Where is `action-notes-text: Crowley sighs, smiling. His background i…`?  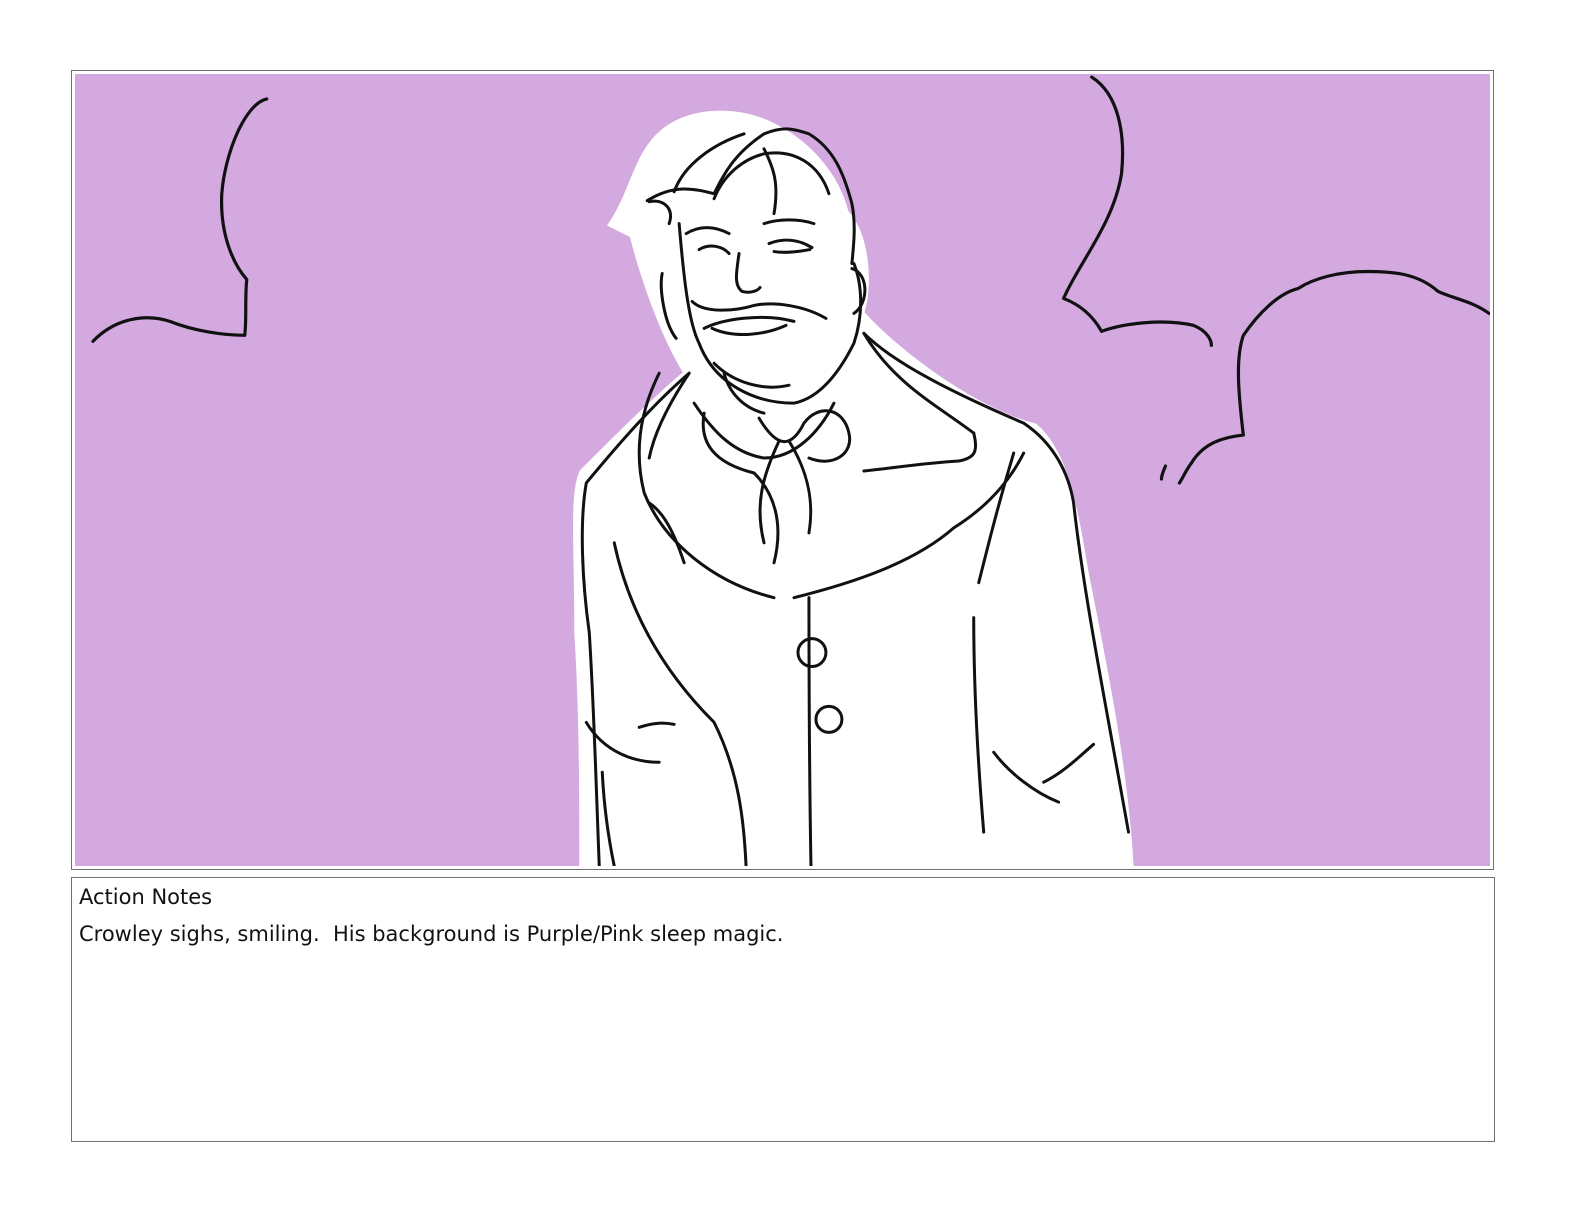
action-notes-text: Crowley sighs, smiling. His background i… is located at coordinates (431, 934).